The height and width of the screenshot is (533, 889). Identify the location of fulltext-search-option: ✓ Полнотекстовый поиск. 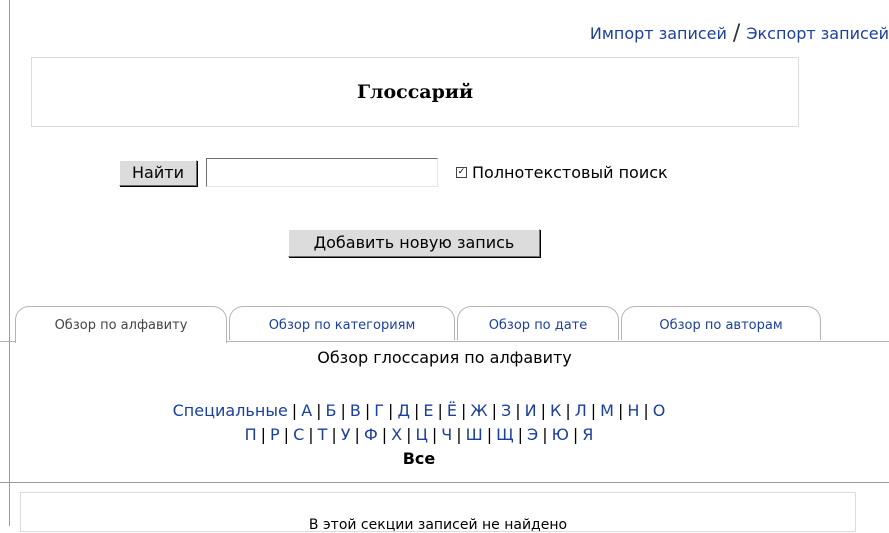
(562, 172).